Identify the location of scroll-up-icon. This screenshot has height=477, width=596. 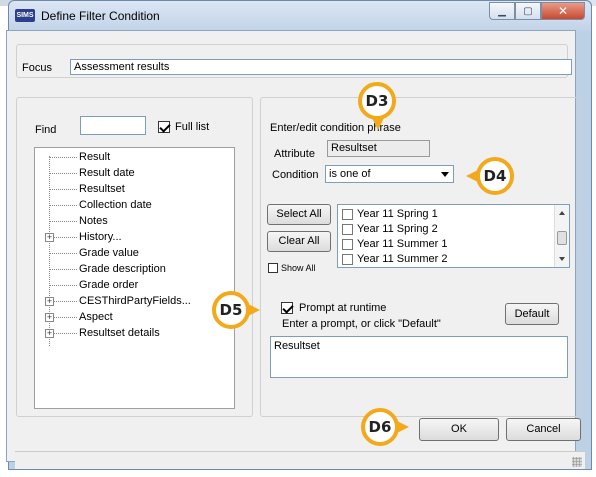
(562, 213).